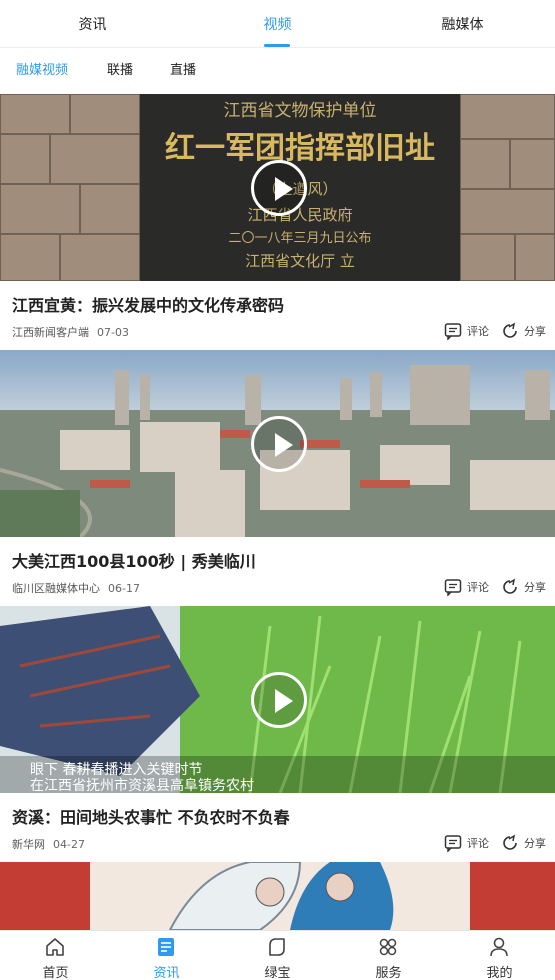  Describe the element at coordinates (50, 332) in the screenshot. I see `video-source: 江西新闻客户端` at that location.